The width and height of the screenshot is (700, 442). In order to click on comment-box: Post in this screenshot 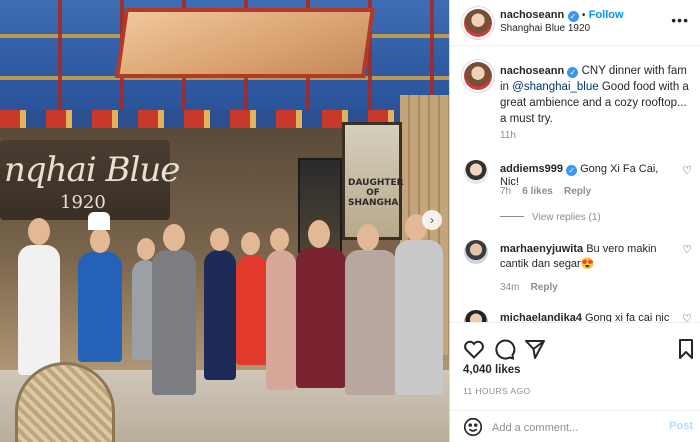, I will do `click(575, 426)`.